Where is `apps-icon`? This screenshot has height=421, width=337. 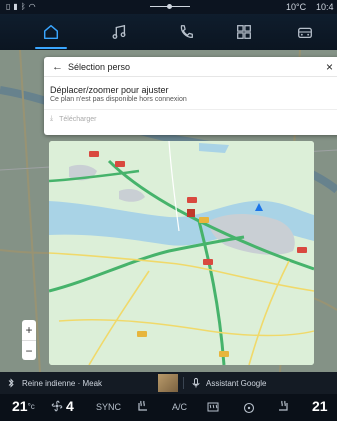 apps-icon is located at coordinates (244, 32).